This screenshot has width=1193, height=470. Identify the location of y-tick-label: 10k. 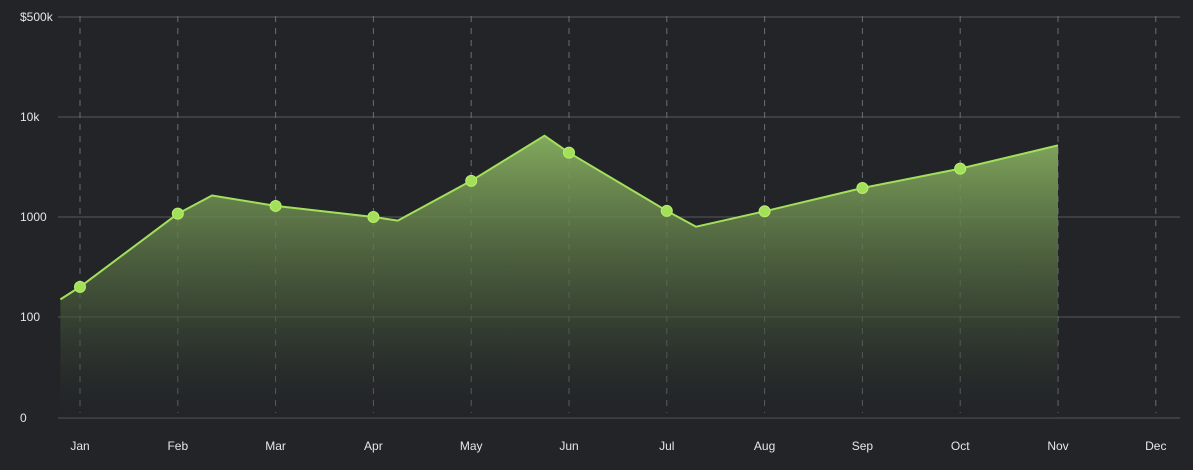
(30, 117).